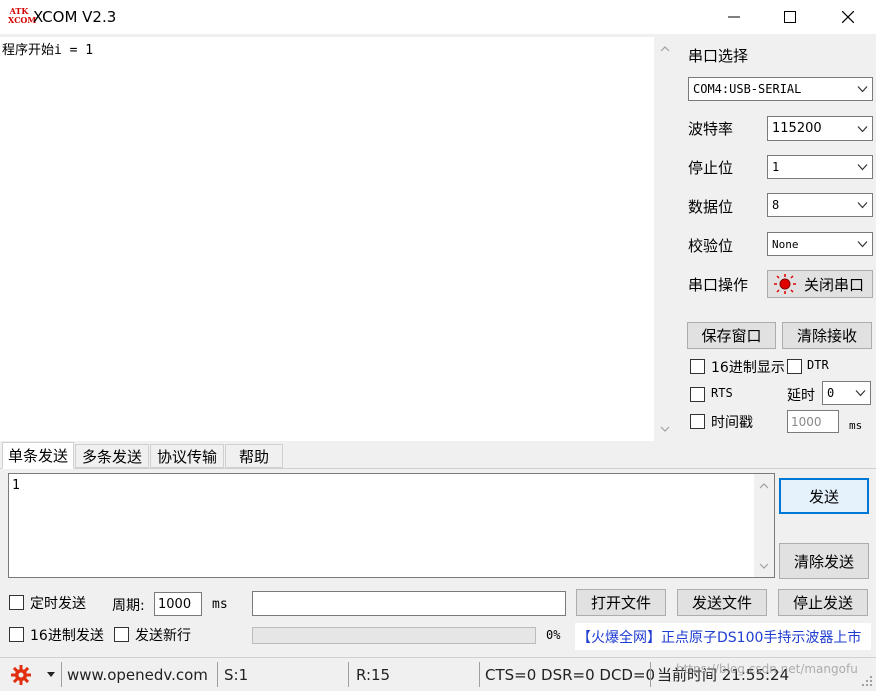 The image size is (876, 691). I want to click on timestamp-unit-label: ms, so click(856, 425).